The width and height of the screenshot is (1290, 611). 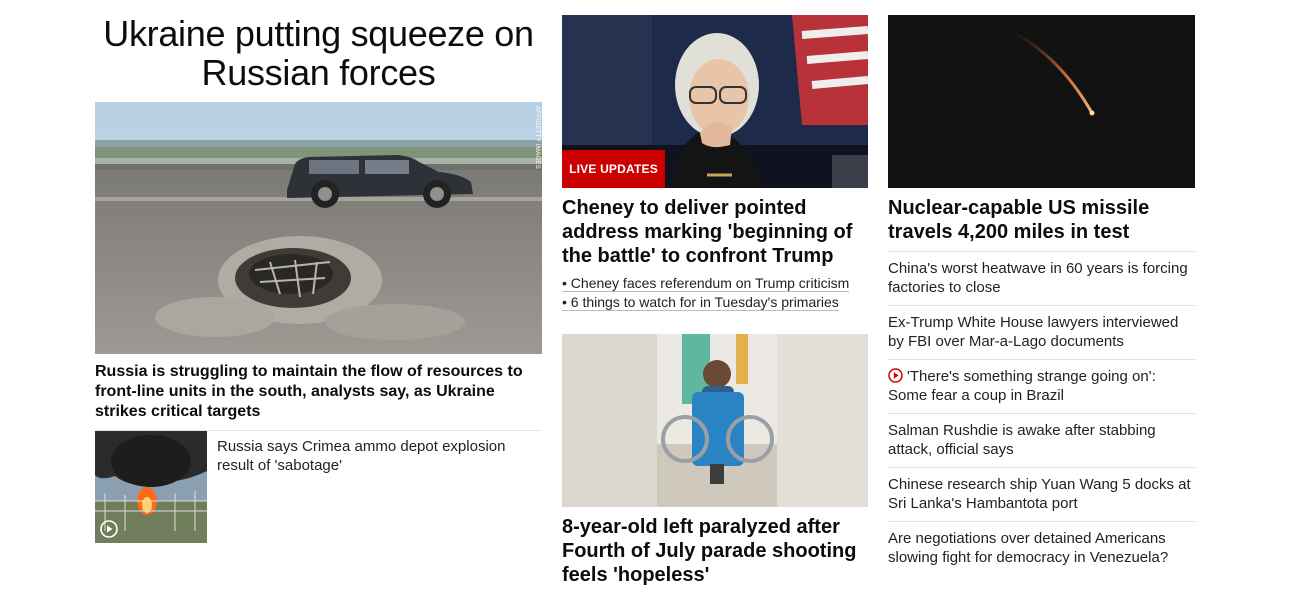 What do you see at coordinates (715, 101) in the screenshot?
I see `cheney-story-image: LIVE UPDATES` at bounding box center [715, 101].